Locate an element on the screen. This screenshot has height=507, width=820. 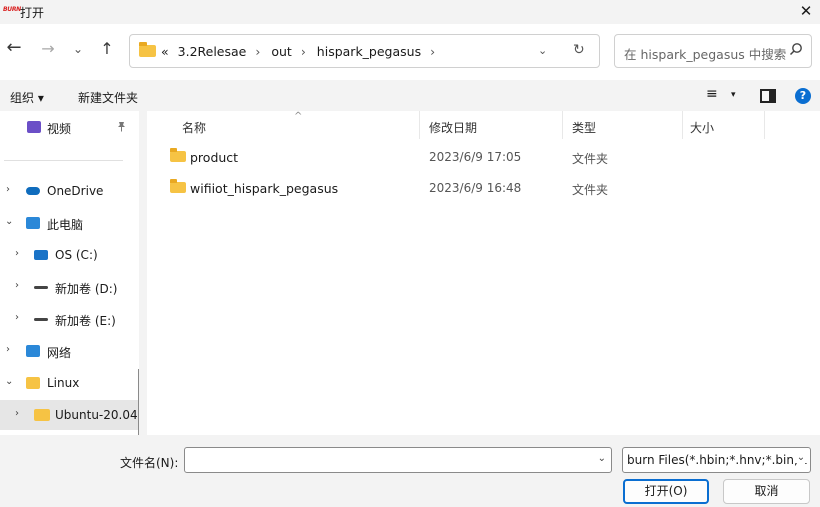
breadcrumb-item-hispark-pegasus: hispark_pegasus is located at coordinates (369, 51).